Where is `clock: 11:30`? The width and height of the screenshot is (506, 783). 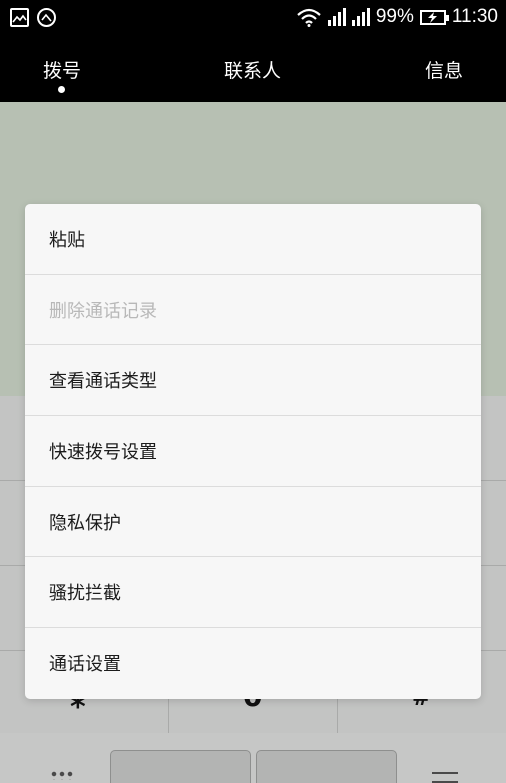
clock: 11:30 is located at coordinates (474, 16).